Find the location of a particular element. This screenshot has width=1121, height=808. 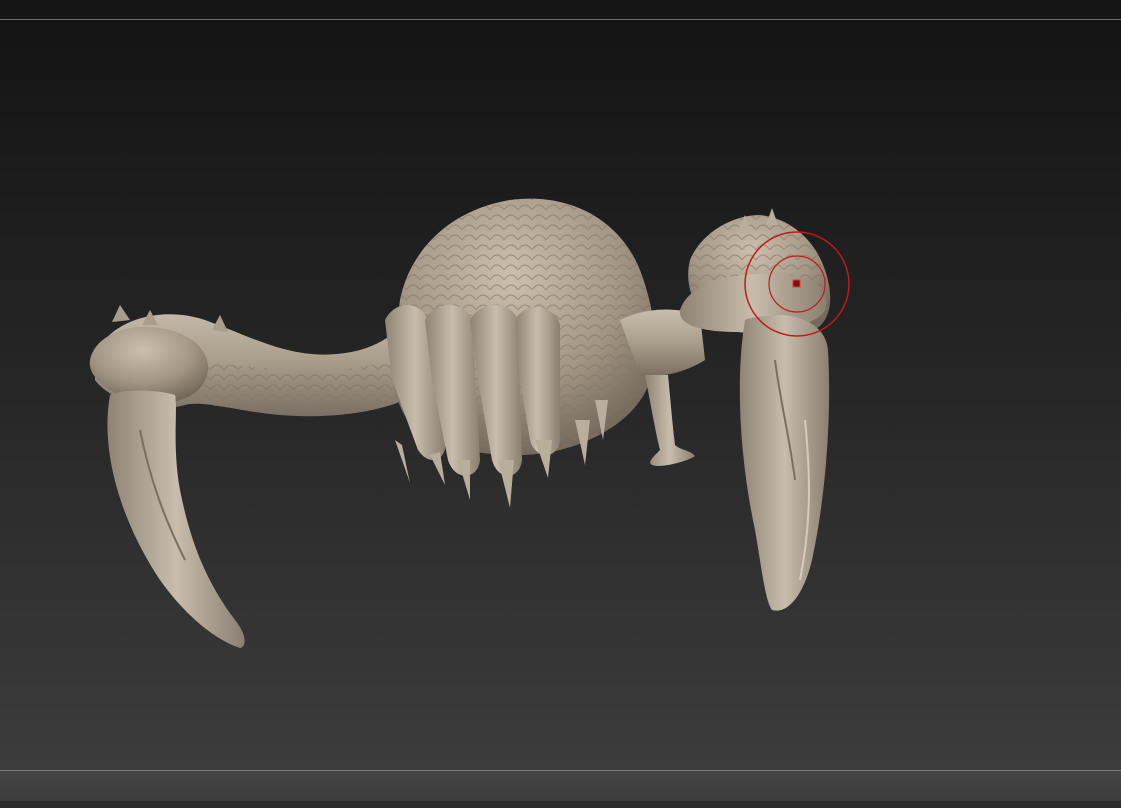

top-toolbar is located at coordinates (560, 9).